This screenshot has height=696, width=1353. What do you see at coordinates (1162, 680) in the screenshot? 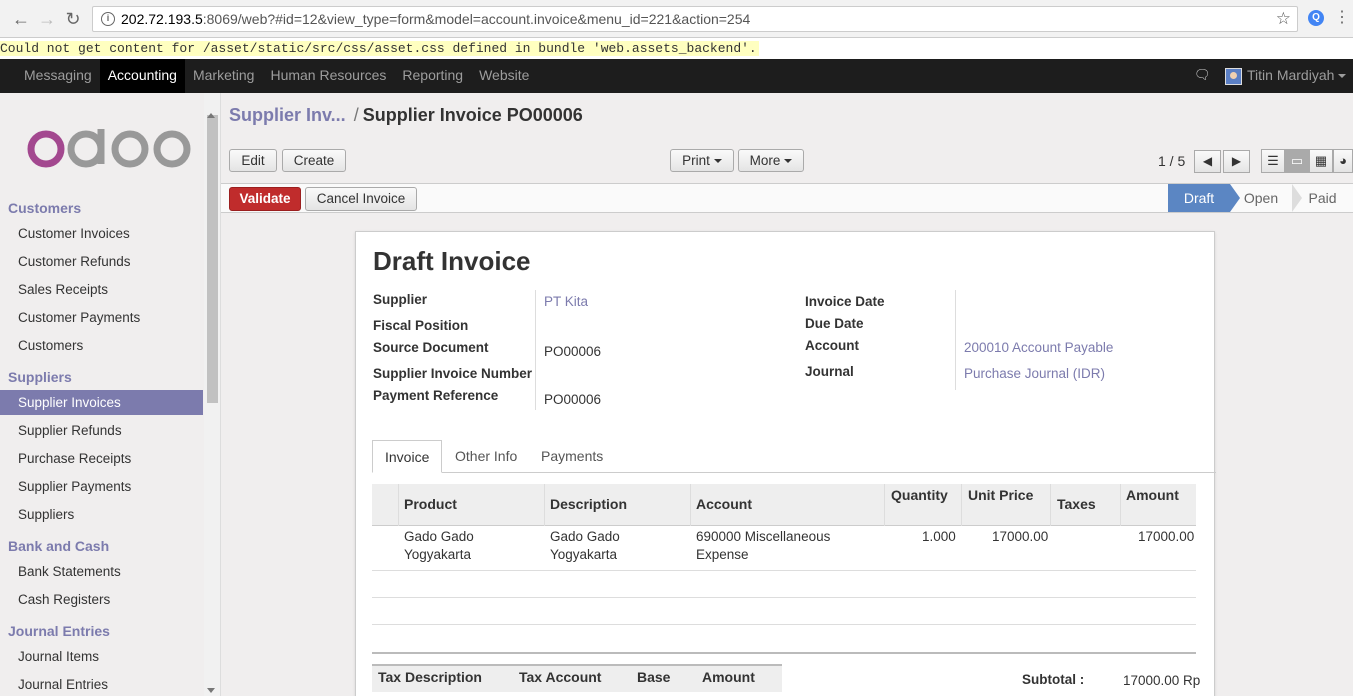
I see `subtotal-value: 17000.00 Rp` at bounding box center [1162, 680].